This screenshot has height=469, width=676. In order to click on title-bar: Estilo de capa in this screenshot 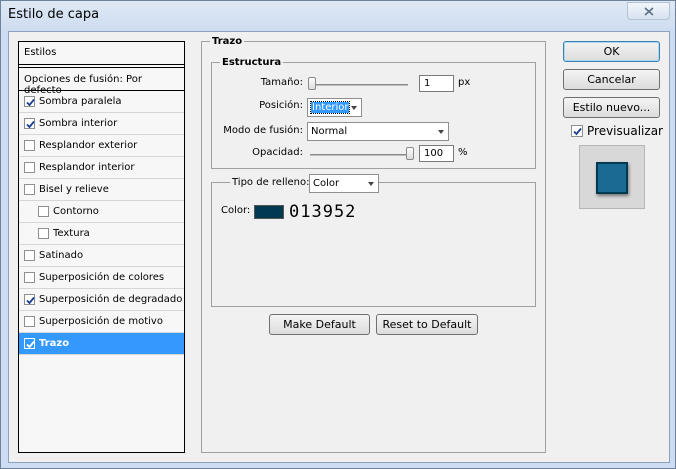, I will do `click(338, 15)`.